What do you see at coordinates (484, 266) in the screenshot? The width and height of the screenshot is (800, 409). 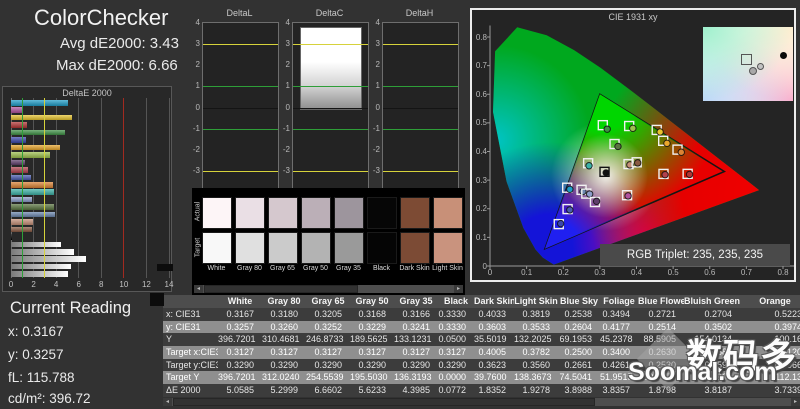 I see `cie-y-tick-label: 0` at bounding box center [484, 266].